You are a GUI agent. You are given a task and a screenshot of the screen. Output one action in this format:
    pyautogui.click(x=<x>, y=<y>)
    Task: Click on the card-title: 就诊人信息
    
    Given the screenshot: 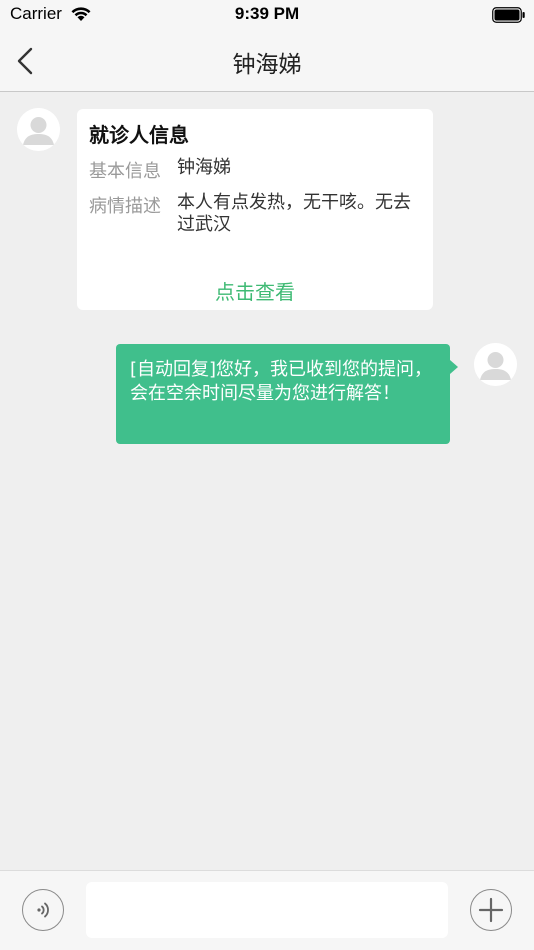 What is the action you would take?
    pyautogui.click(x=139, y=135)
    